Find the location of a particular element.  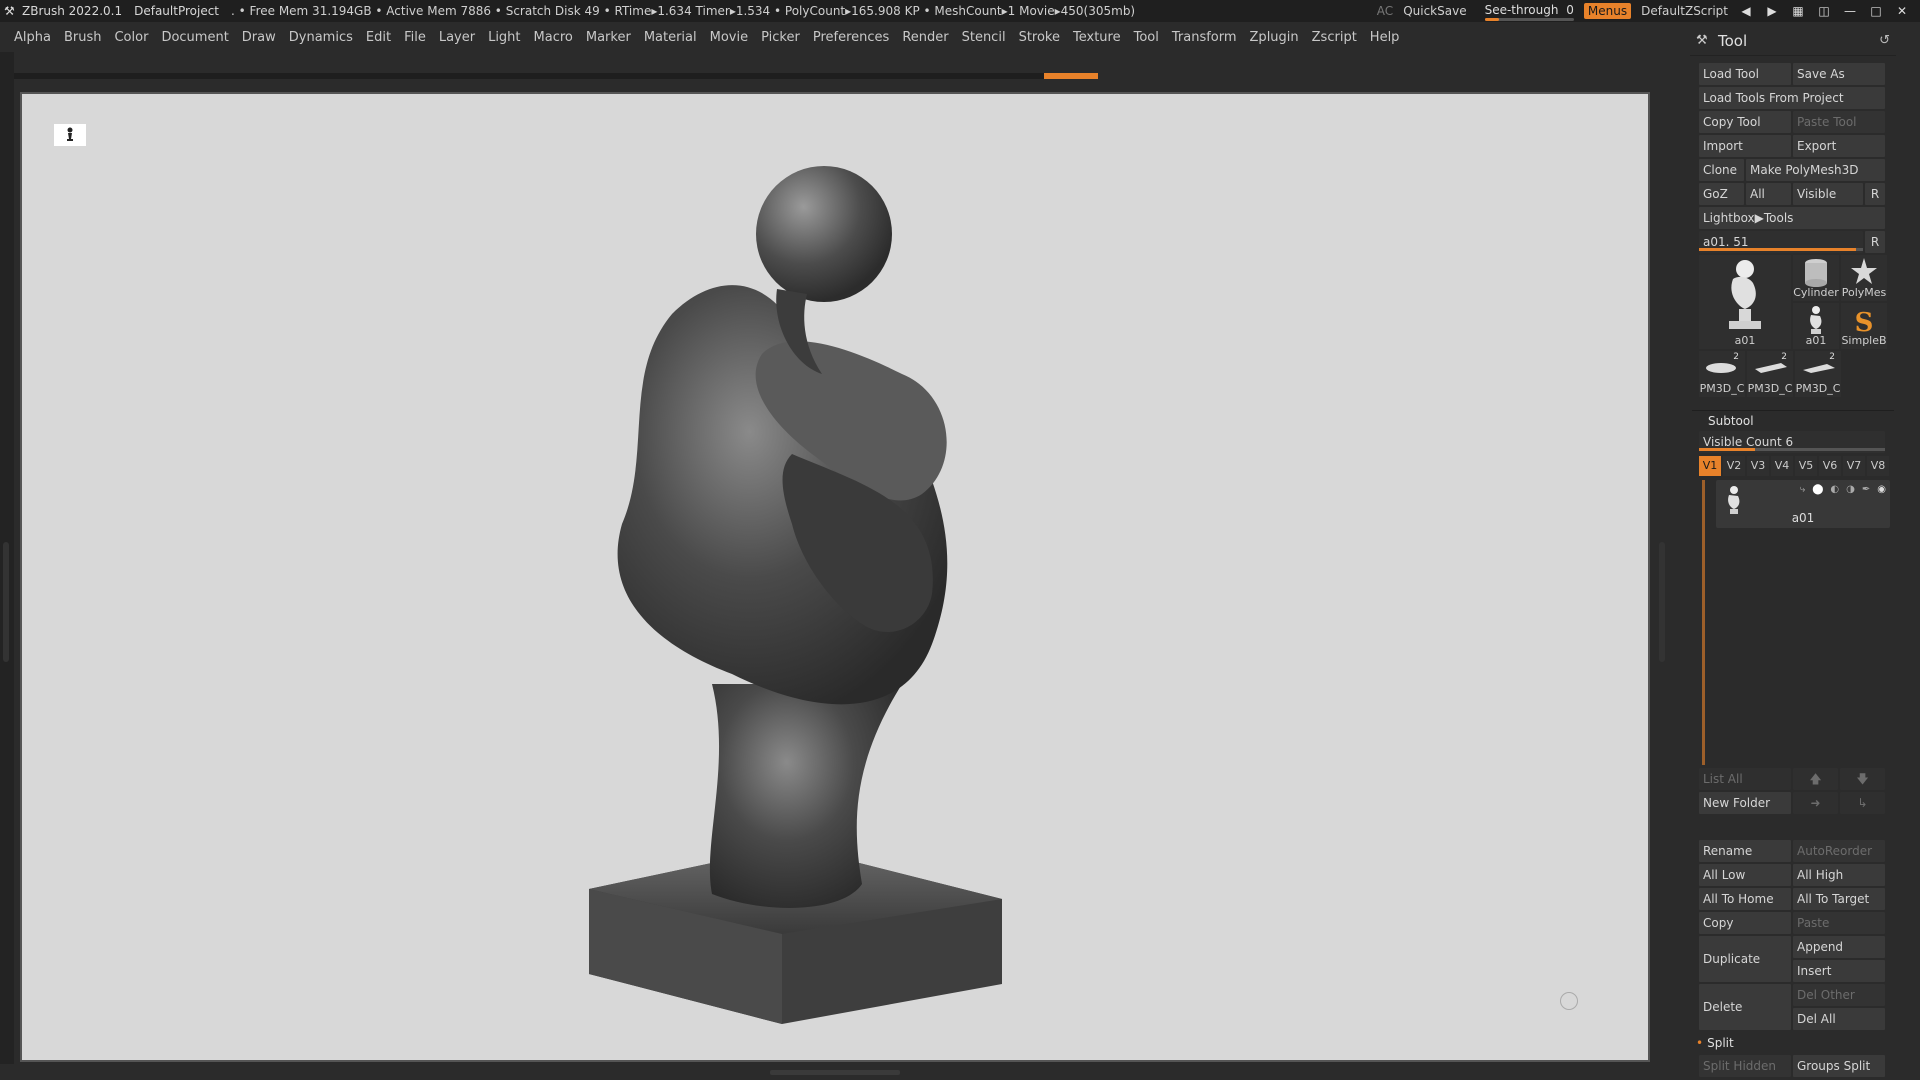

visibility-set-v3: V3 is located at coordinates (1758, 466).